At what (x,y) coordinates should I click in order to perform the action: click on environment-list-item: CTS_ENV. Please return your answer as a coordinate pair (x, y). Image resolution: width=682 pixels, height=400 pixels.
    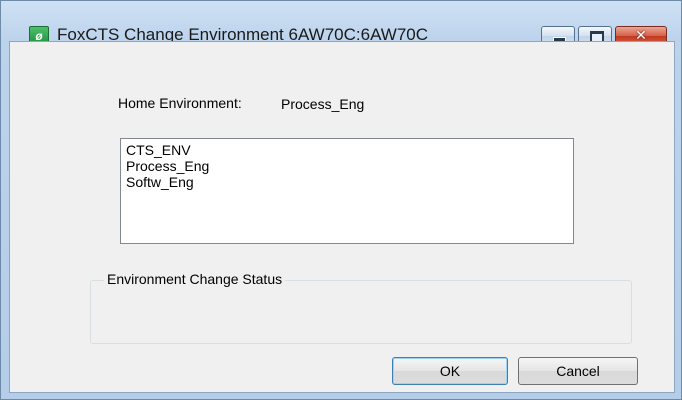
    Looking at the image, I should click on (347, 150).